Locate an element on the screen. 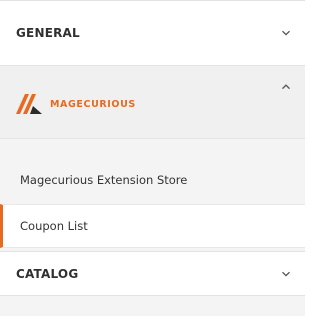 The image size is (320, 316). section-general-title: GENERAL is located at coordinates (48, 33).